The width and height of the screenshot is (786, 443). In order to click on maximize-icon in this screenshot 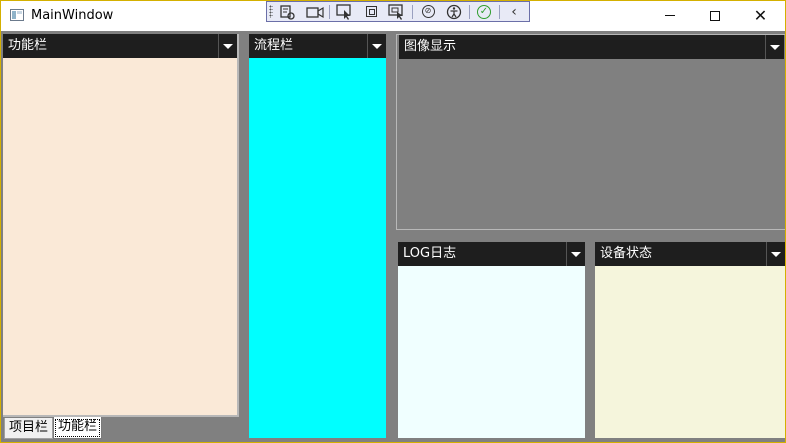, I will do `click(714, 15)`.